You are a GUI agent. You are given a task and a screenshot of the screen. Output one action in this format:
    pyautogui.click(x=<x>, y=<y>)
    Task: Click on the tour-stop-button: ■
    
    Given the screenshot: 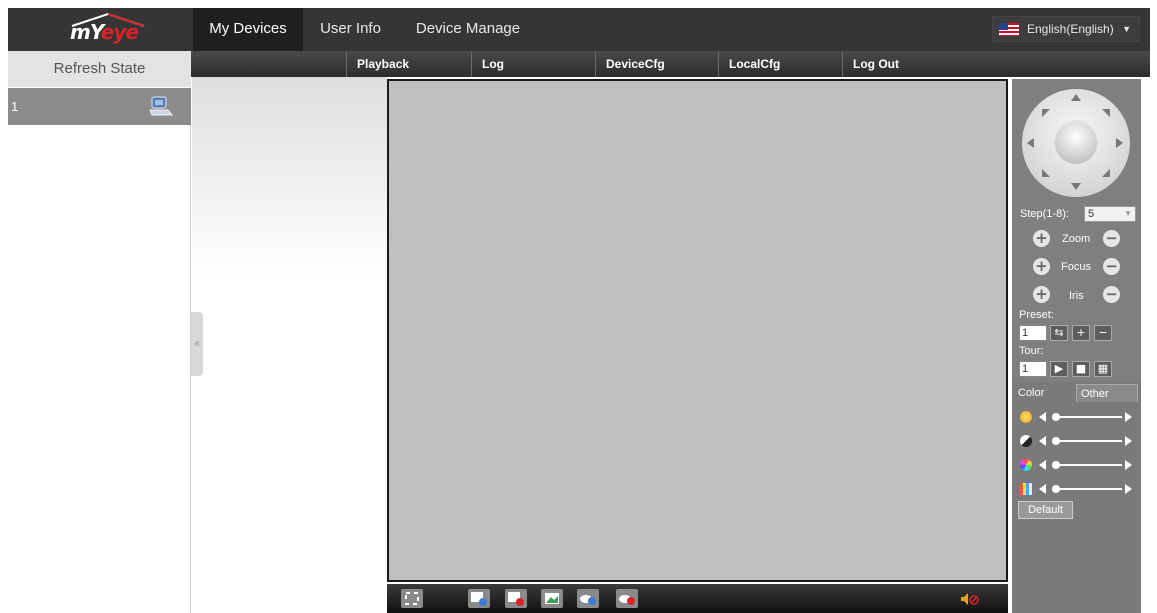 What is the action you would take?
    pyautogui.click(x=1081, y=369)
    